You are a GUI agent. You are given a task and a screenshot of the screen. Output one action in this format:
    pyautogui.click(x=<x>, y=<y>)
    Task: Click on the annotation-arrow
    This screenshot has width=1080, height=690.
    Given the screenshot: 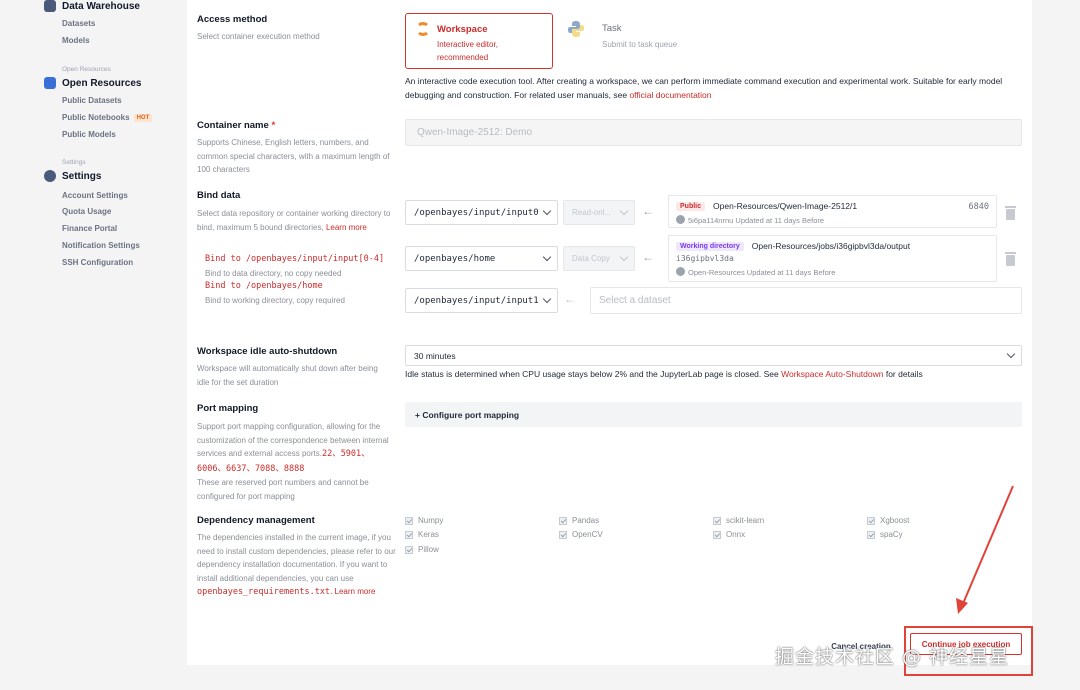 What is the action you would take?
    pyautogui.click(x=987, y=546)
    